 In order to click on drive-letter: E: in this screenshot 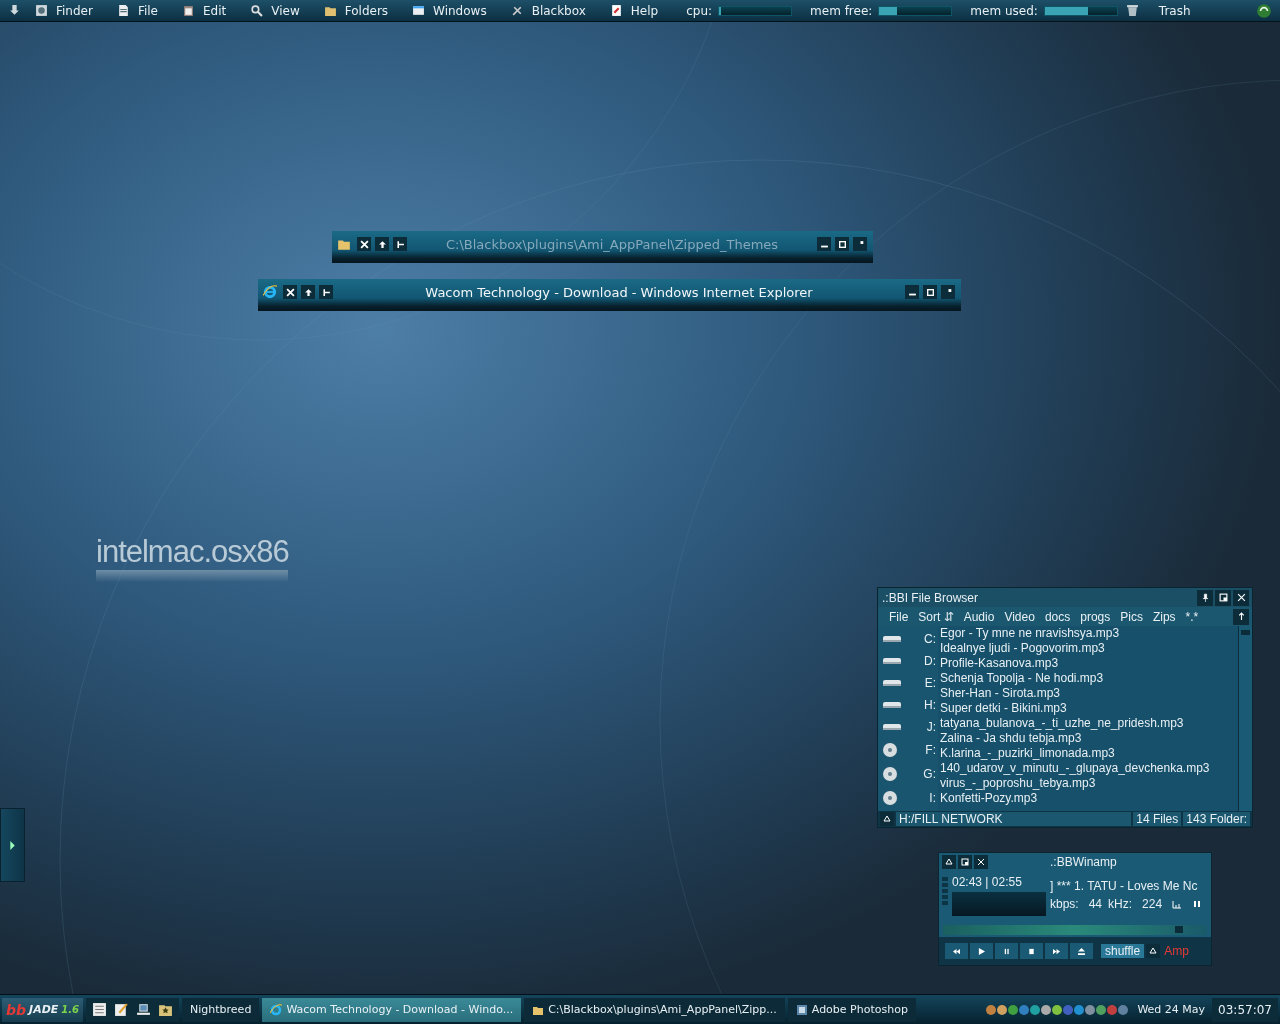, I will do `click(930, 683)`.